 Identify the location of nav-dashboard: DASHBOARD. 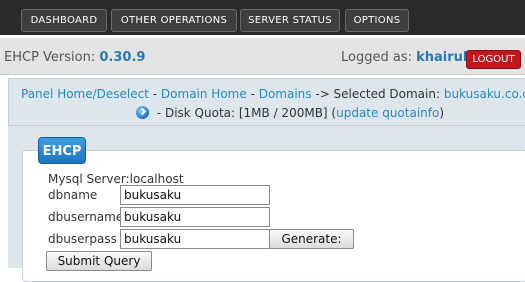
(64, 20).